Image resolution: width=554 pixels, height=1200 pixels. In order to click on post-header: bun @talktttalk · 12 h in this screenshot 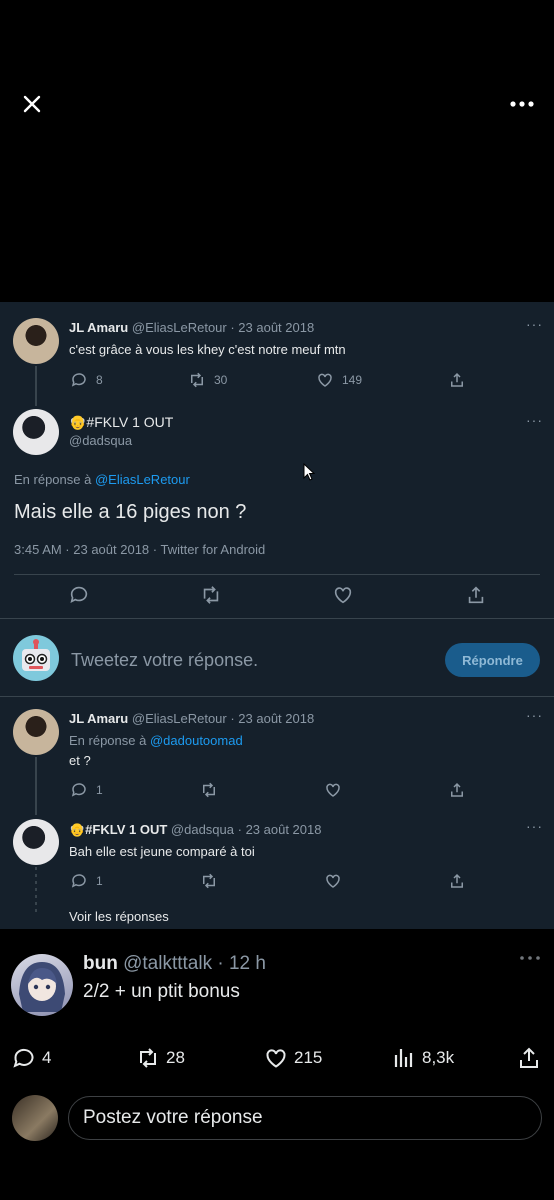, I will do `click(174, 964)`.